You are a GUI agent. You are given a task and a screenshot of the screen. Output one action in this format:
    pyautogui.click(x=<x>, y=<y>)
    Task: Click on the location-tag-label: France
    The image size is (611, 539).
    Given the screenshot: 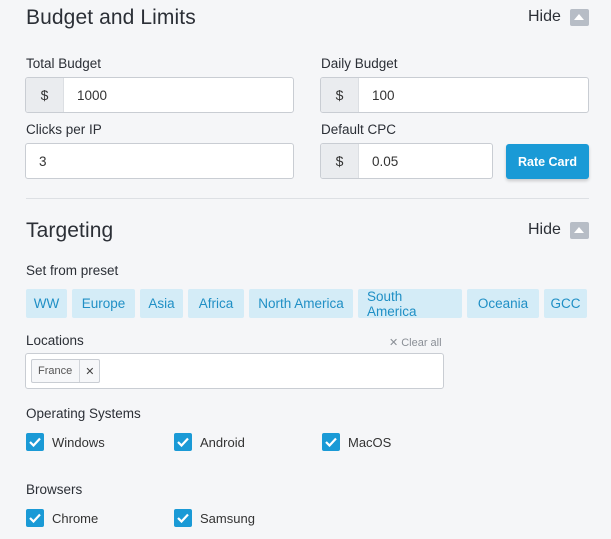 What is the action you would take?
    pyautogui.click(x=56, y=371)
    